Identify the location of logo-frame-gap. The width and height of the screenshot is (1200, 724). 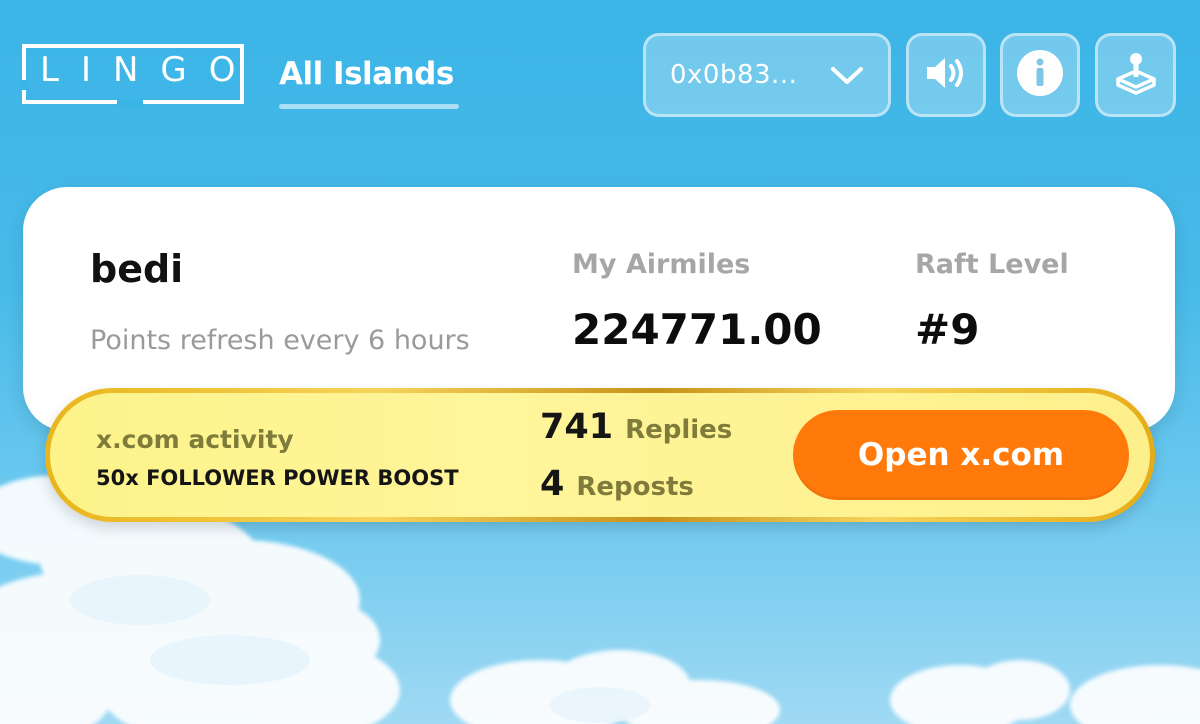
(130, 103).